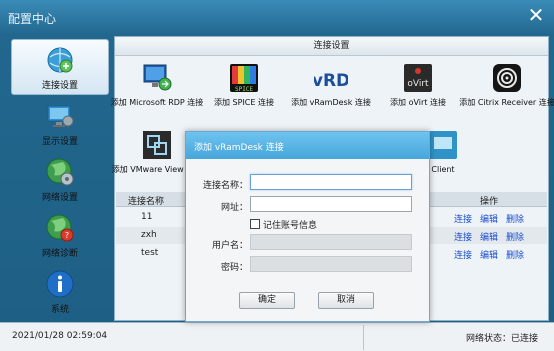  What do you see at coordinates (363, 337) in the screenshot?
I see `status-divider` at bounding box center [363, 337].